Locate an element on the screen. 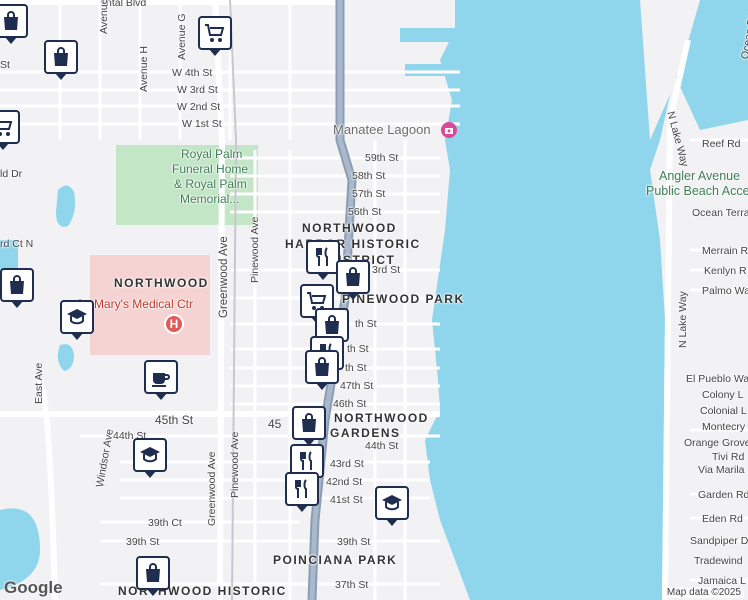 Image resolution: width=748 pixels, height=600 pixels. street-label: Ocean Terra is located at coordinates (720, 213).